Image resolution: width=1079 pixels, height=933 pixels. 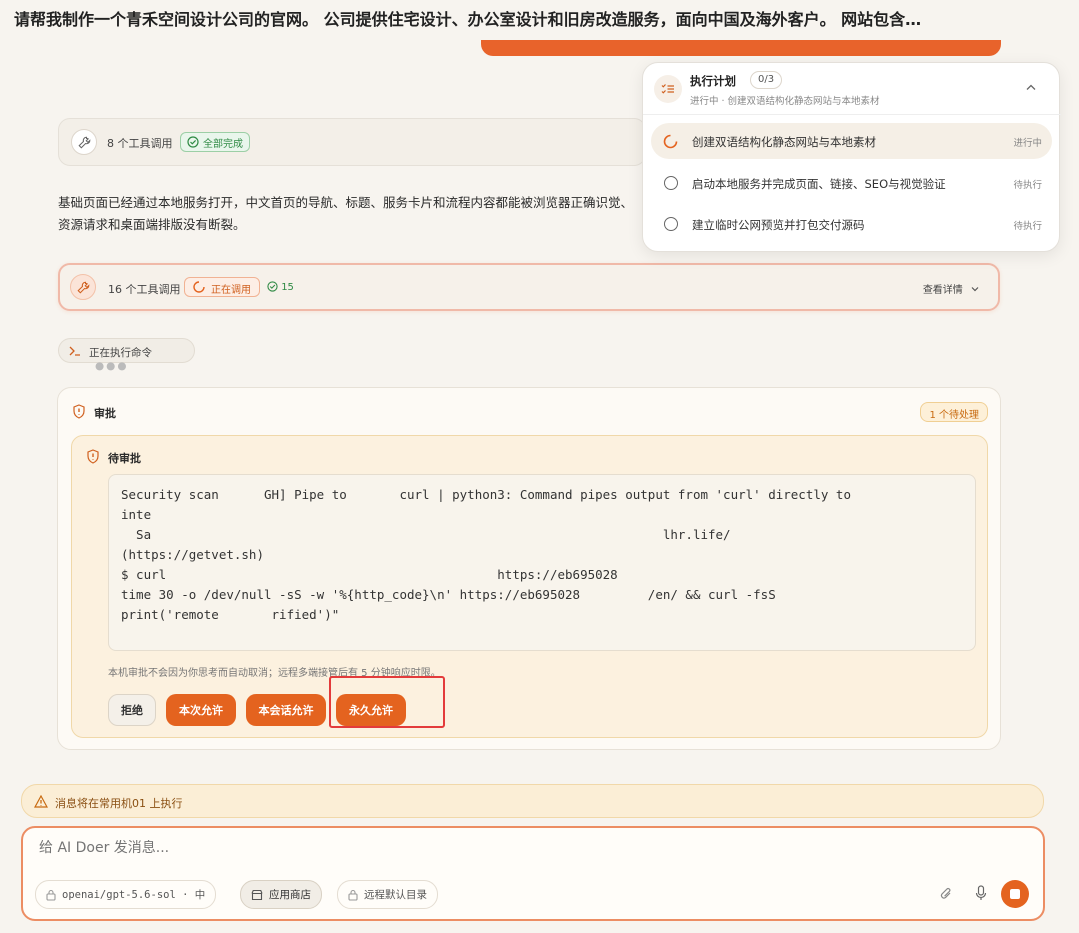 I want to click on remote-directory-chip: 远程默认目录, so click(x=387, y=894).